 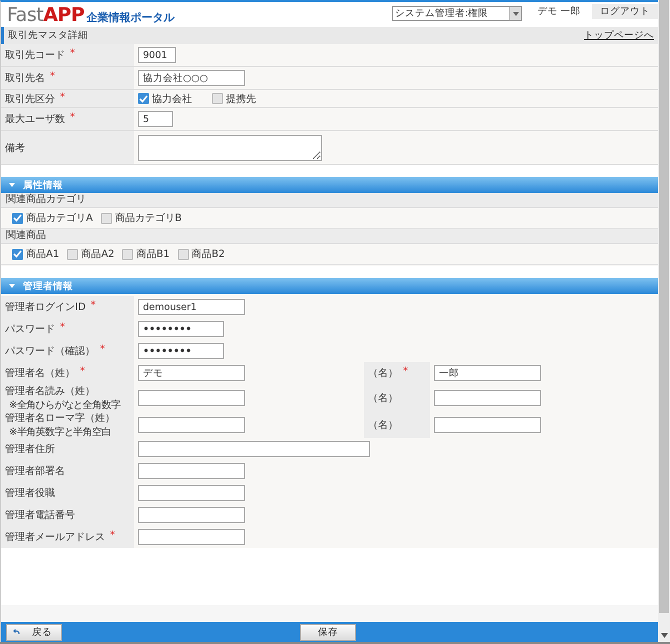 I want to click on field-label: 管理者名読み（姓）, so click(x=50, y=391).